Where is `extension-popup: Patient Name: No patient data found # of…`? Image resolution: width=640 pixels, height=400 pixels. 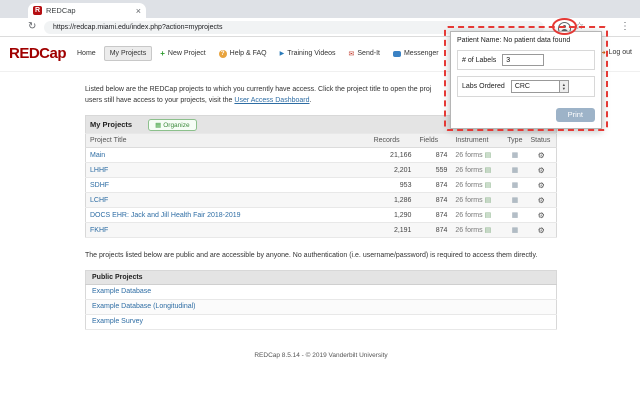
extension-popup: Patient Name: No patient data found # of… is located at coordinates (526, 80).